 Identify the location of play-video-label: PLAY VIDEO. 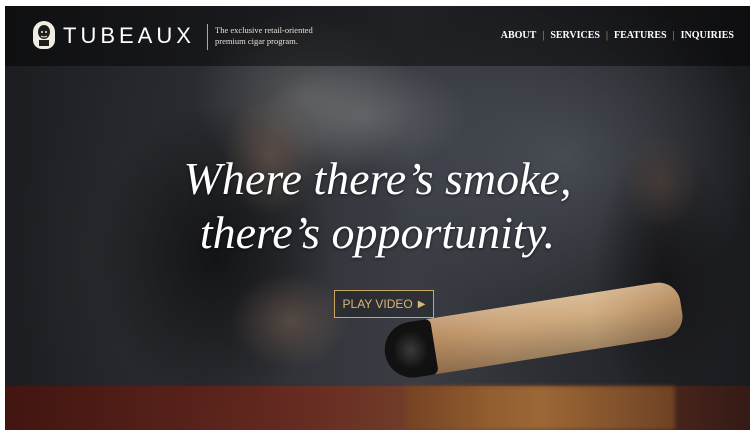
(377, 304).